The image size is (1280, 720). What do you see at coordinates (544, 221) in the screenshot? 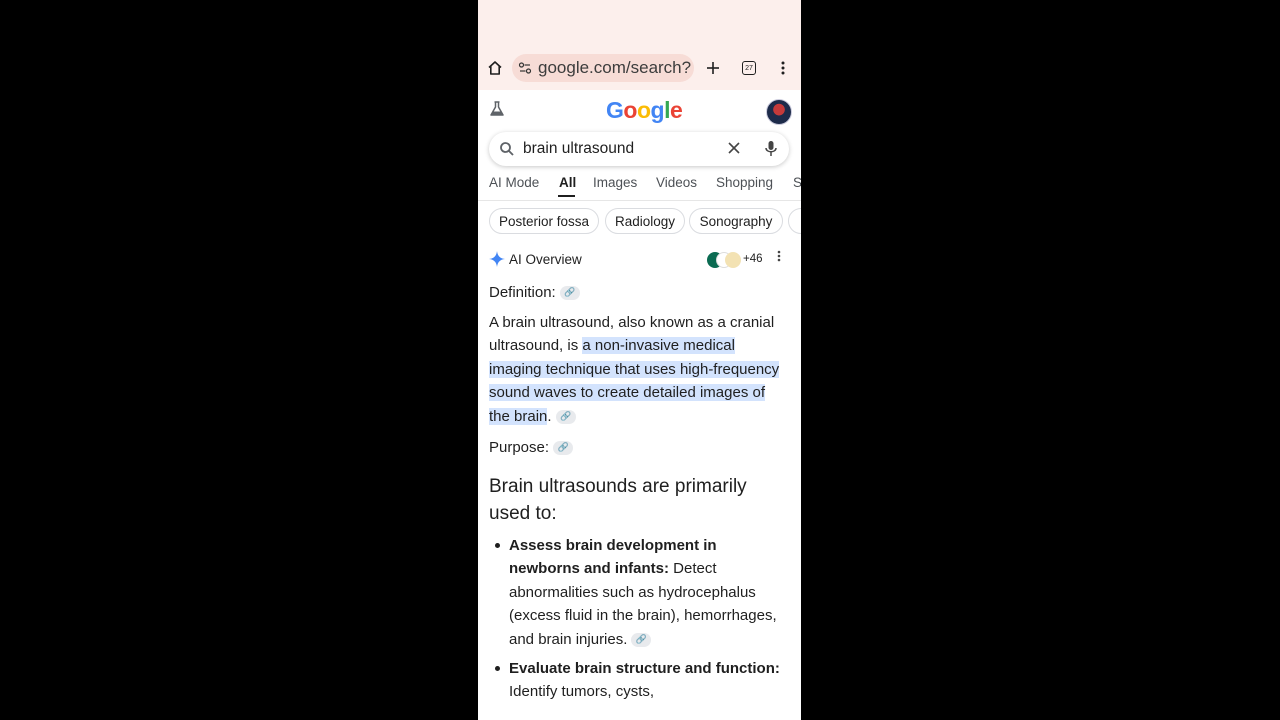
I see `chip-posterior-fossa: Posterior fossa` at bounding box center [544, 221].